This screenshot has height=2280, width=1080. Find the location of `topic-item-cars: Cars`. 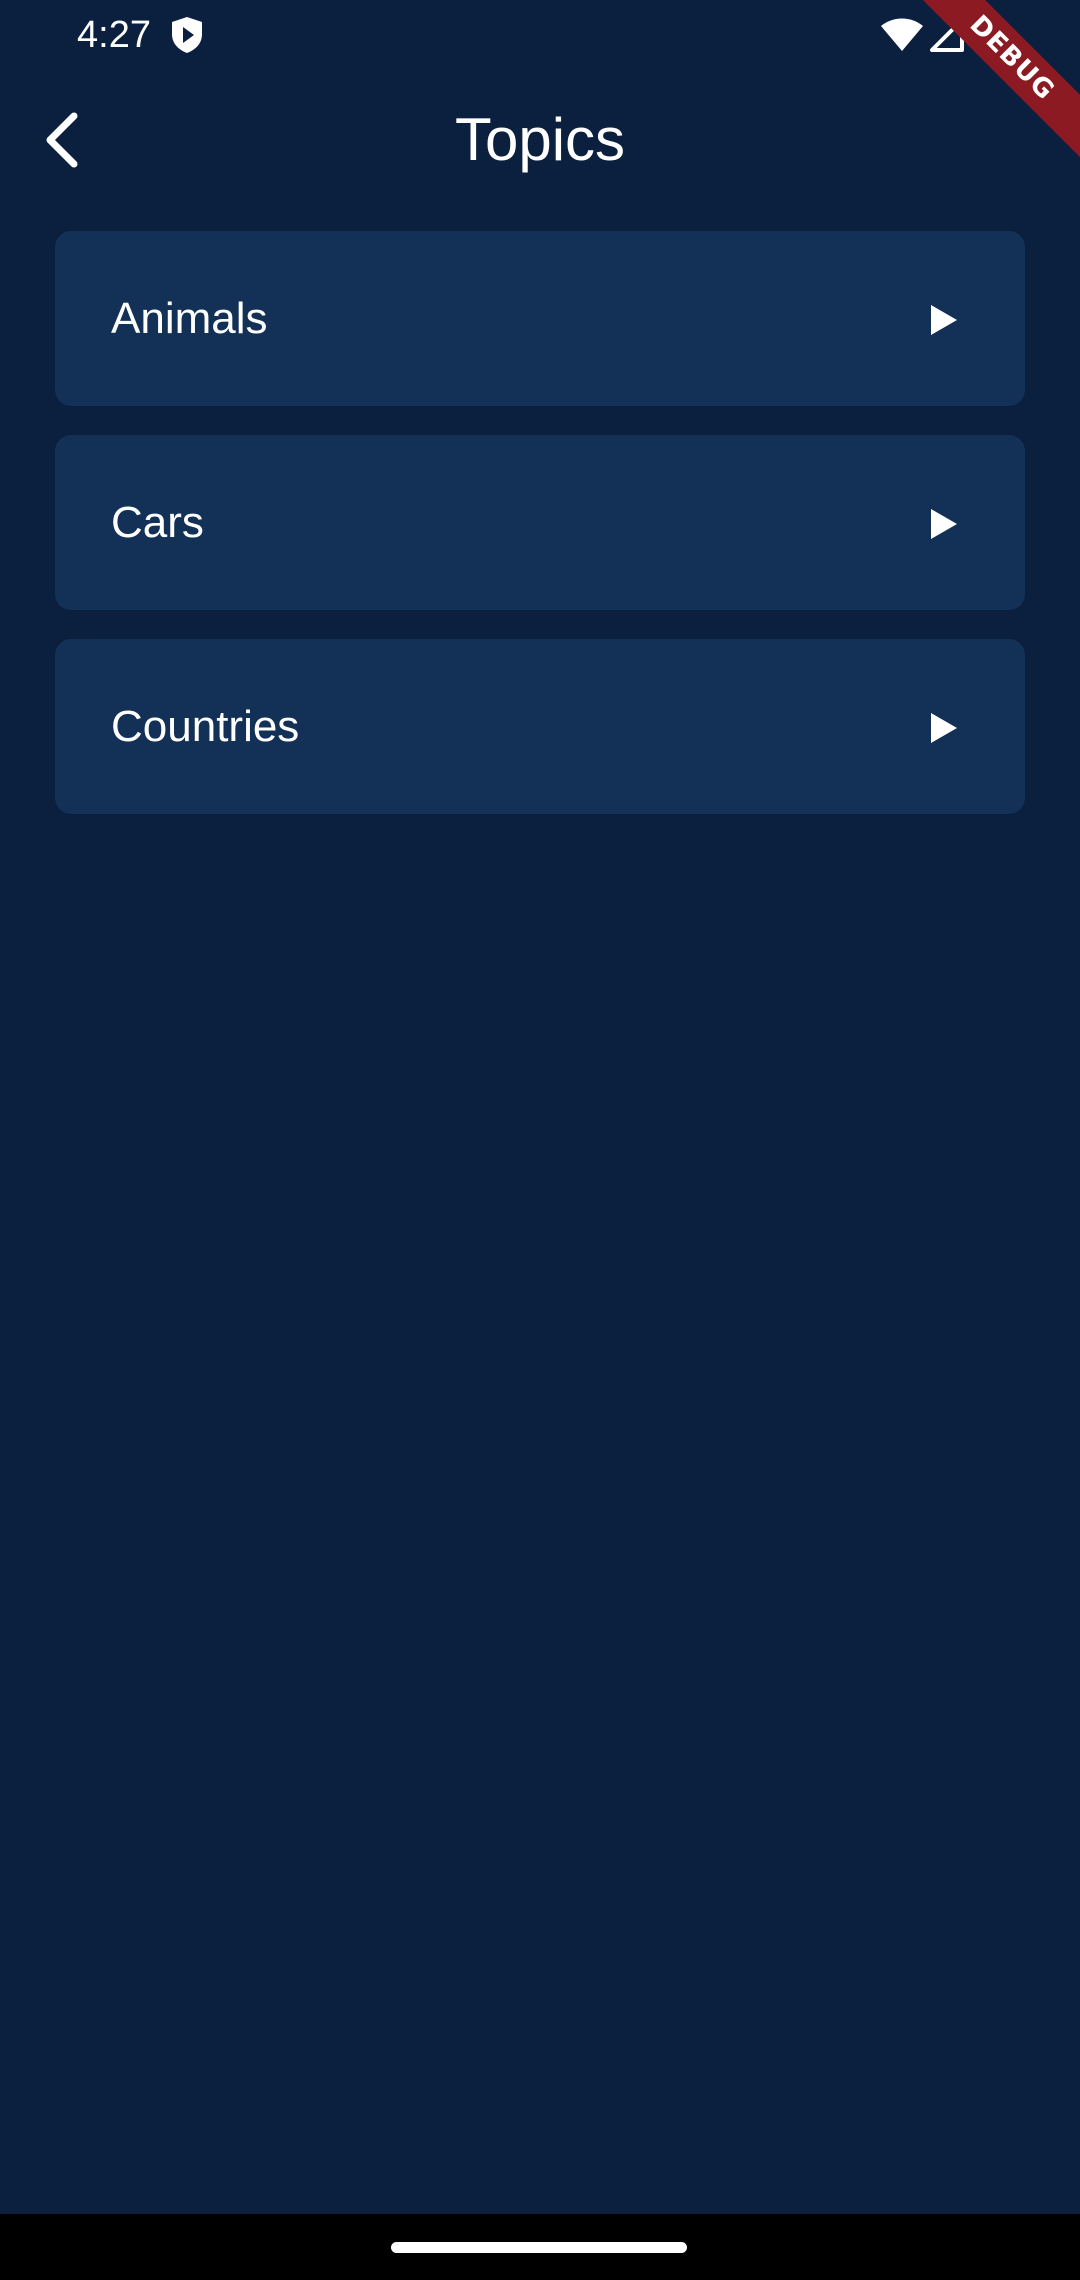

topic-item-cars: Cars is located at coordinates (540, 522).